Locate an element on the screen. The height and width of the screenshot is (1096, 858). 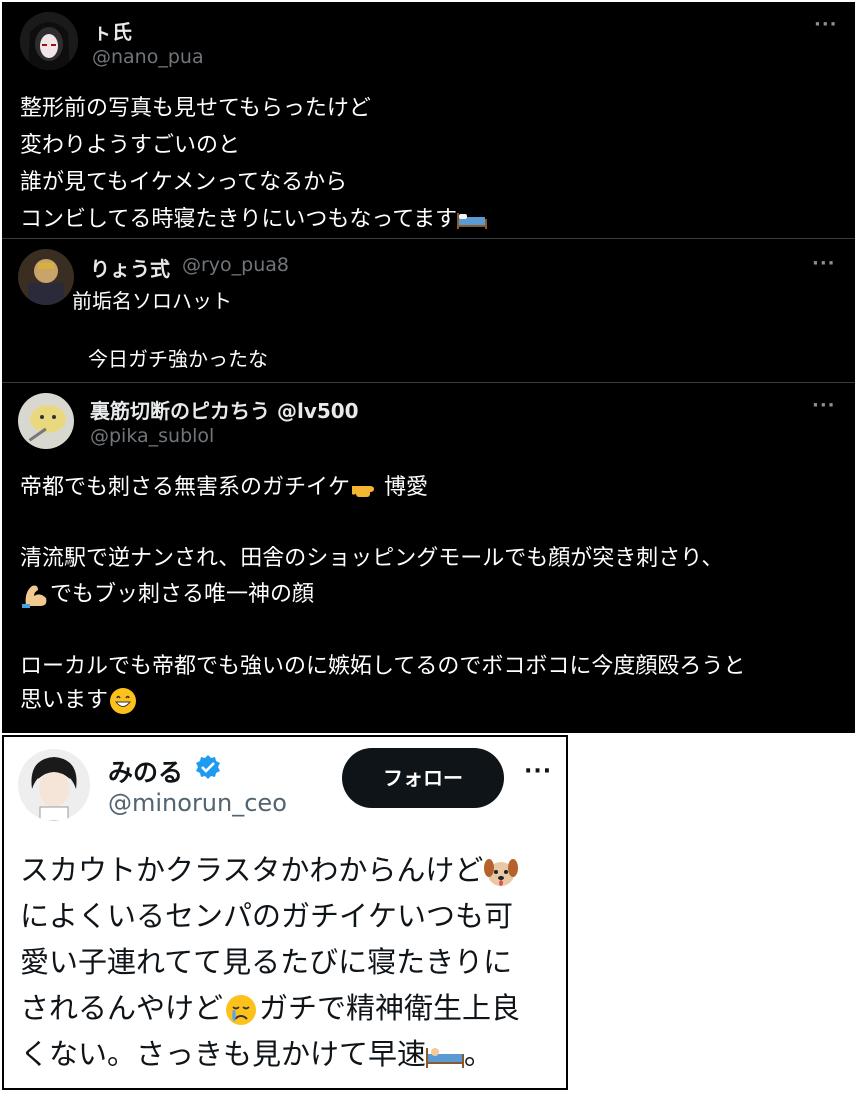
tweet-line: 愛い子連れてて見るたびに寝たきりに is located at coordinates (266, 962).